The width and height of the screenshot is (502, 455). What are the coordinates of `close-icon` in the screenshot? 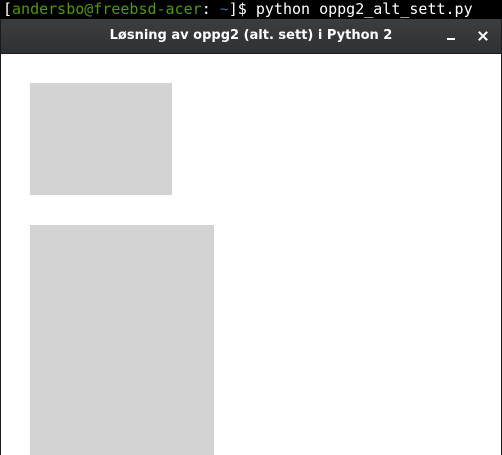 It's located at (483, 35).